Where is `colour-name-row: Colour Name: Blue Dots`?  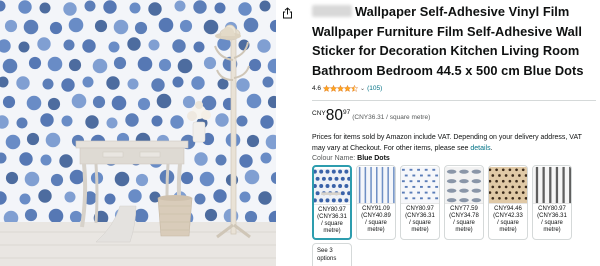
colour-name-row: Colour Name: Blue Dots is located at coordinates (454, 158).